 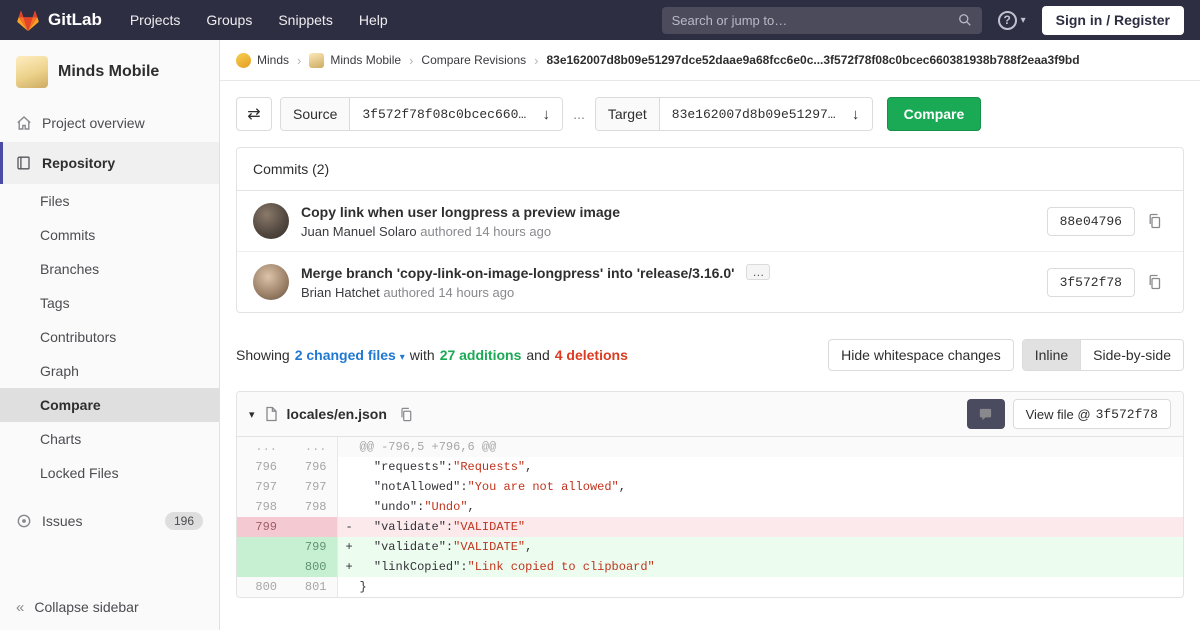 I want to click on breadcrumb-group: Minds, so click(x=263, y=60).